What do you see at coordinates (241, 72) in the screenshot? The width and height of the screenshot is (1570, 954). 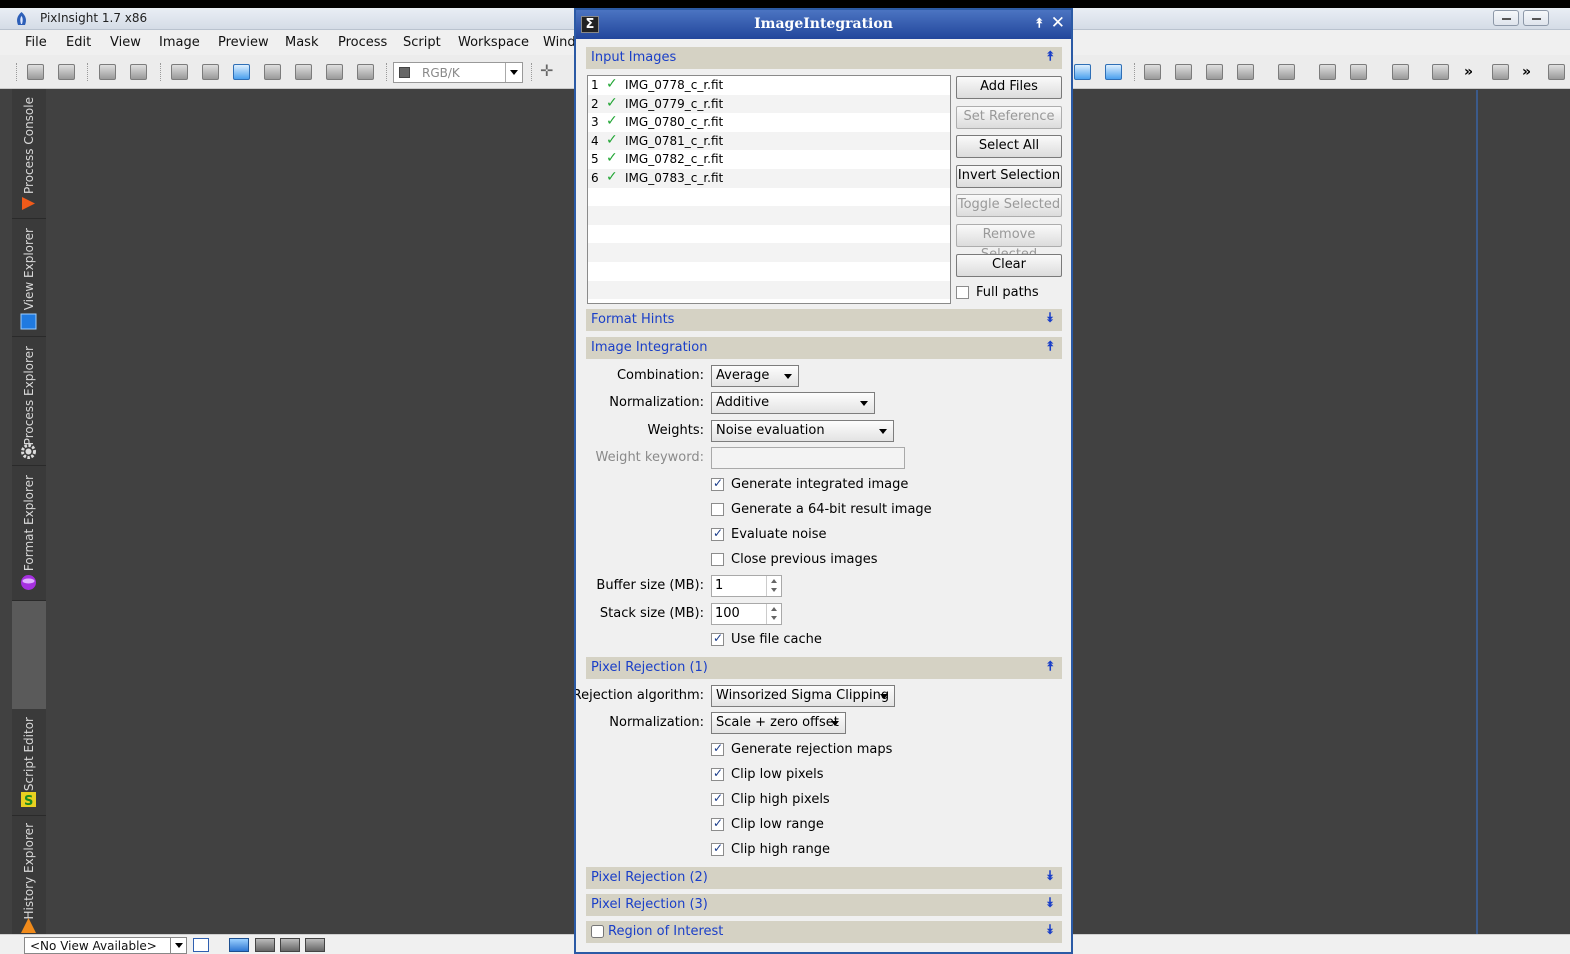 I see `new-preview-icon` at bounding box center [241, 72].